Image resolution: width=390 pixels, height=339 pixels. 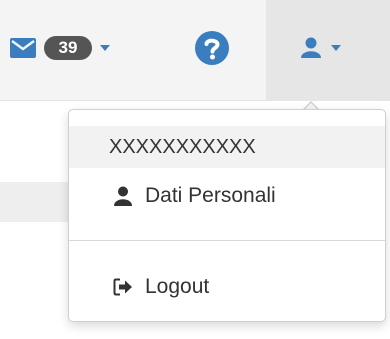 I want to click on background-panel, so click(x=35, y=202).